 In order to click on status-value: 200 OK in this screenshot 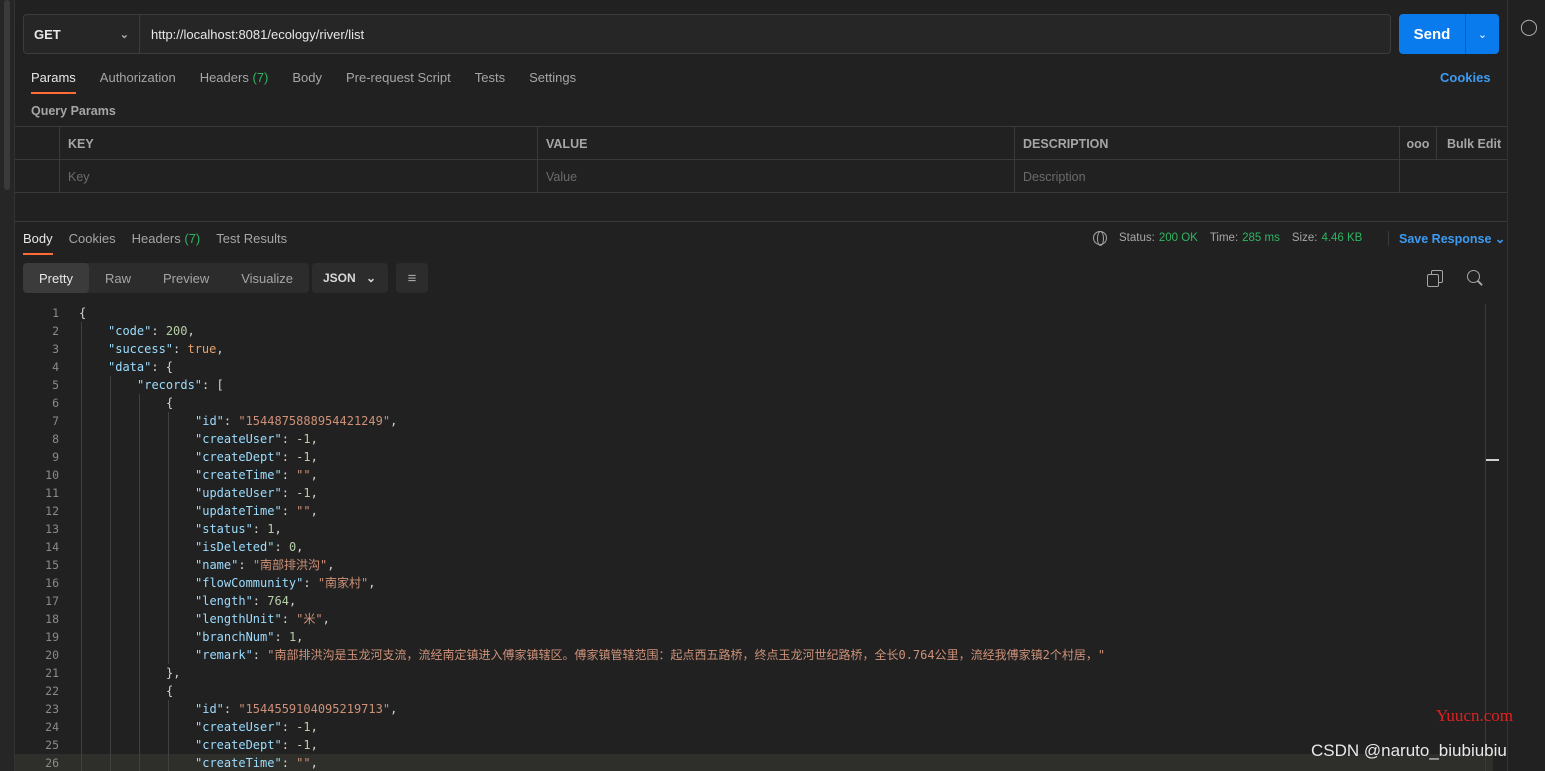, I will do `click(1178, 238)`.